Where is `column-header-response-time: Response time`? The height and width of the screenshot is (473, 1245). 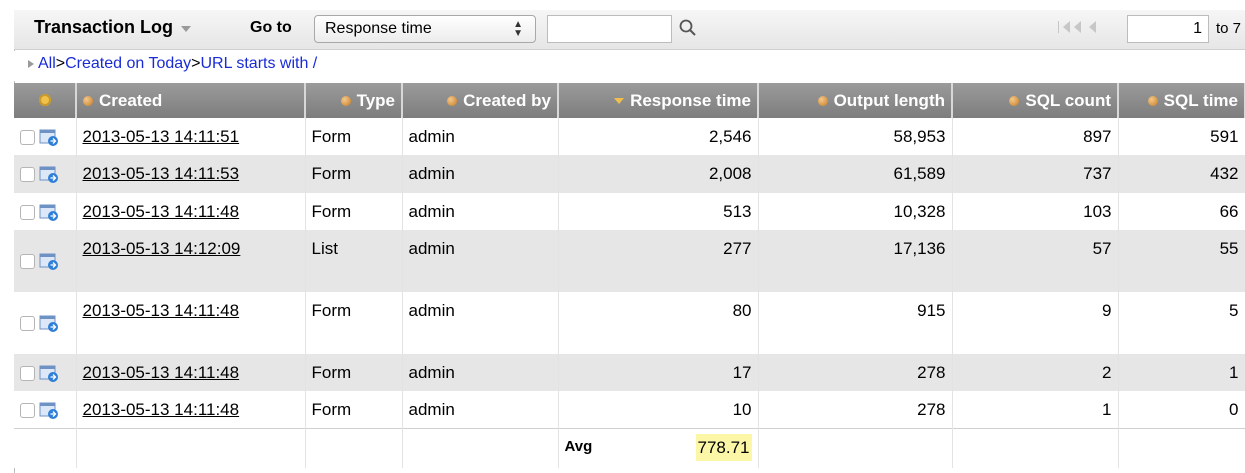
column-header-response-time: Response time is located at coordinates (658, 100).